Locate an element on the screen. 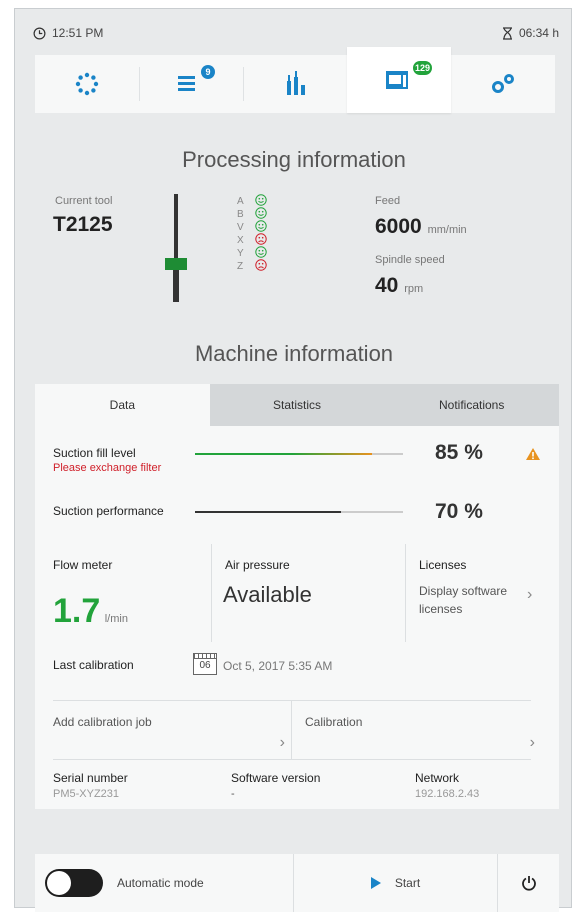 This screenshot has width=578, height=914. software-version-label: Software version is located at coordinates (276, 778).